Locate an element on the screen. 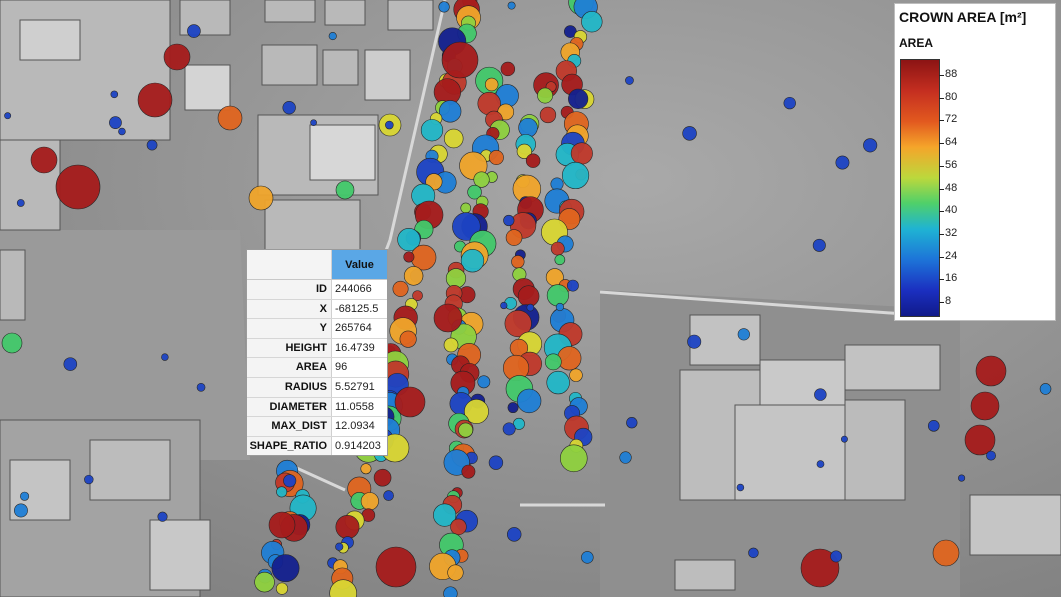 Image resolution: width=1061 pixels, height=597 pixels. table-row: HEIGHT 16.4739 is located at coordinates (317, 348).